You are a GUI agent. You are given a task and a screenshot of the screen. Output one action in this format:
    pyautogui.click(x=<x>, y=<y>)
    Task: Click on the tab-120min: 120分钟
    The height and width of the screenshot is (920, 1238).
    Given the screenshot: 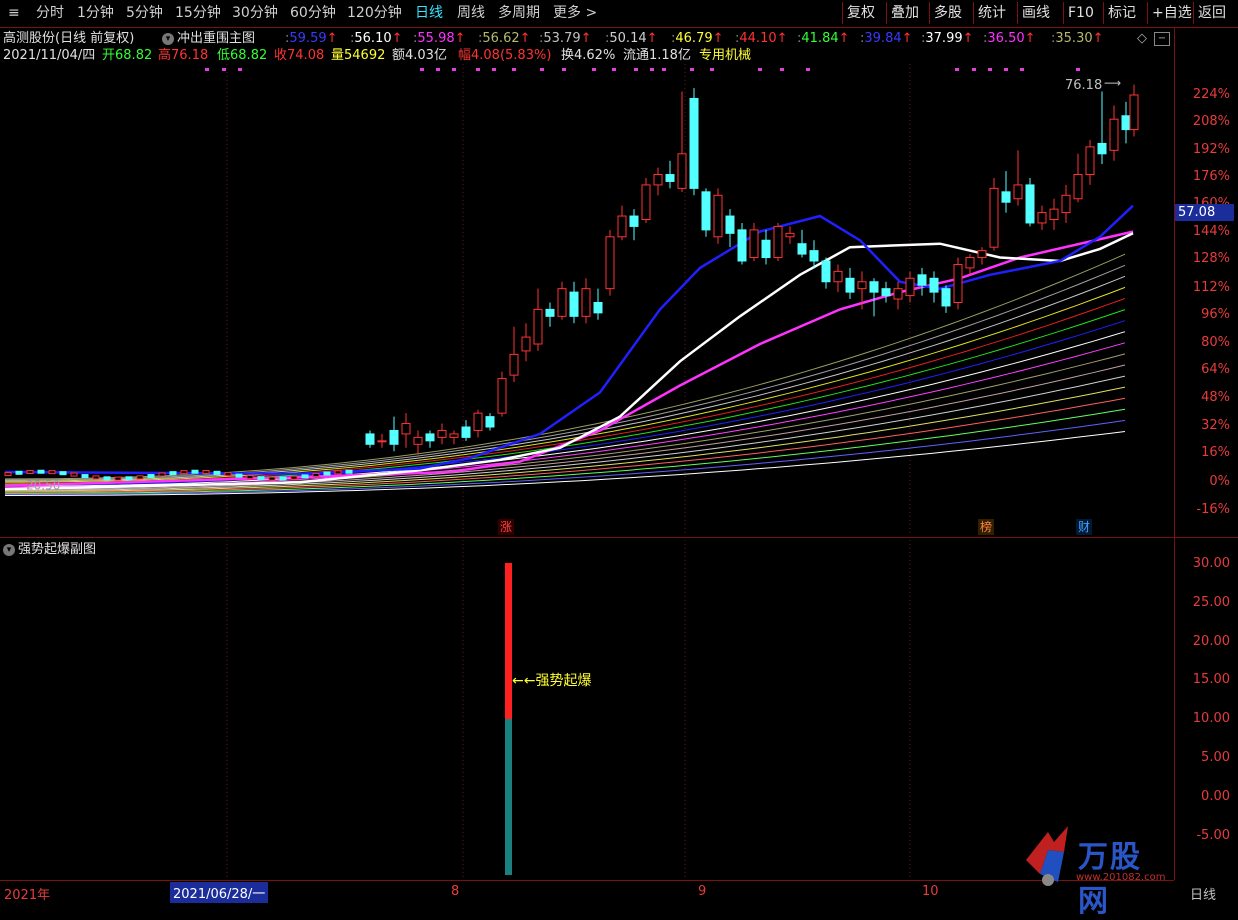 What is the action you would take?
    pyautogui.click(x=374, y=13)
    